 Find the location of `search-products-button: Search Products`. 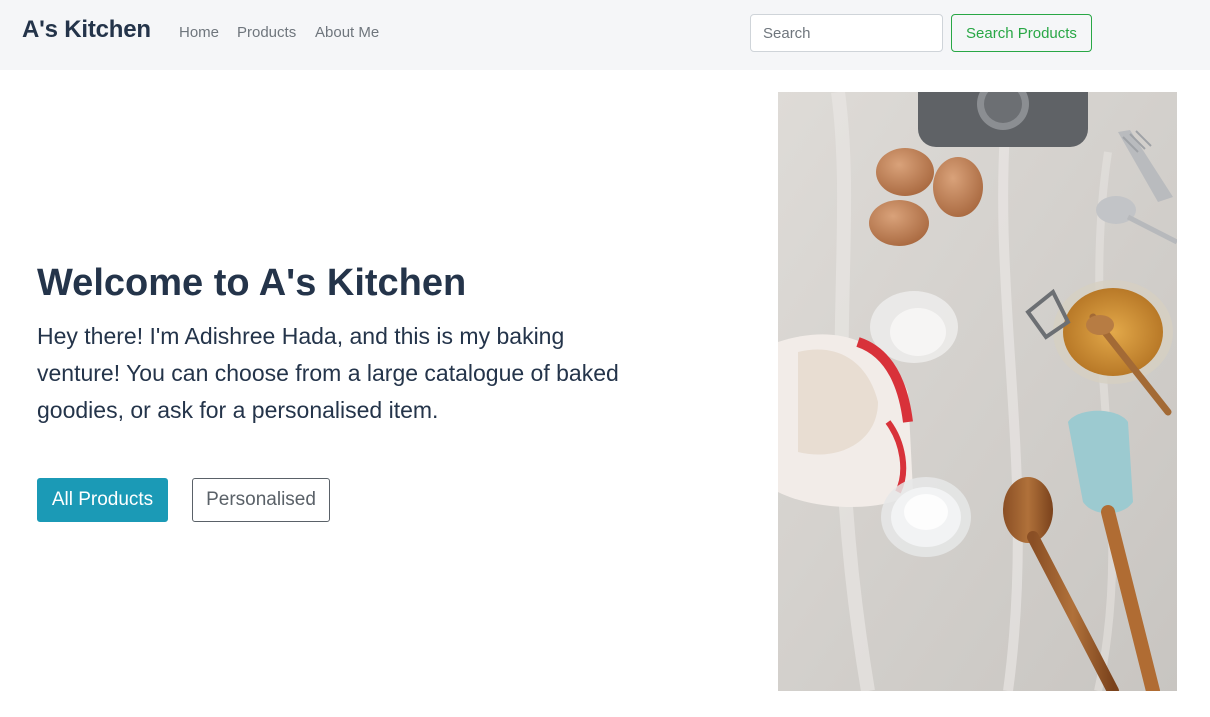

search-products-button: Search Products is located at coordinates (1021, 33).